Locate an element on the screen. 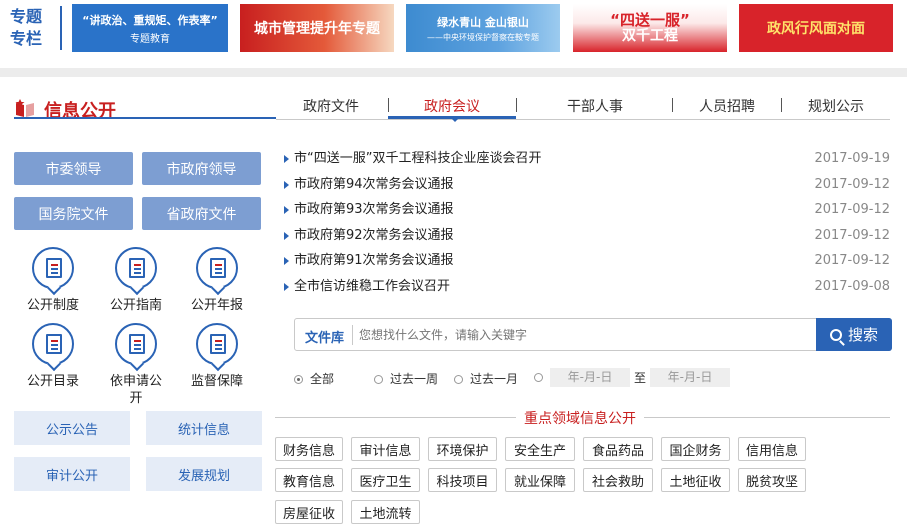  municipal-committee-leaders-button: 市委领导 is located at coordinates (73, 168).